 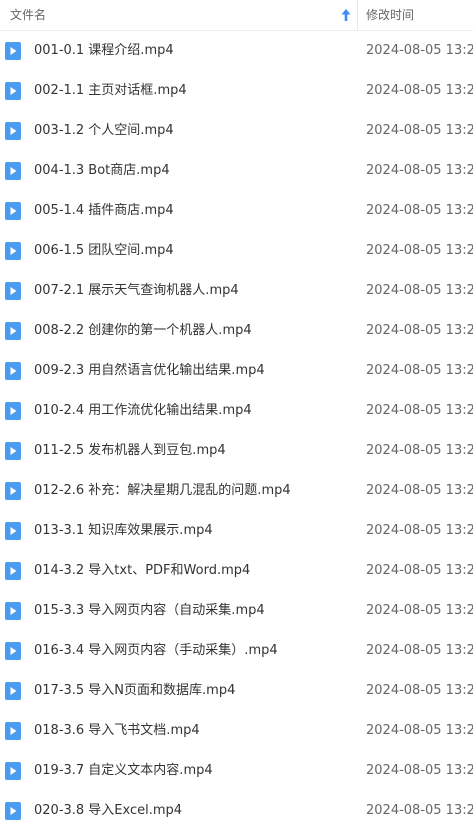 What do you see at coordinates (236, 451) in the screenshot?
I see `file-row: 011-2.5 发布机器人到豆包.mp4 2024-08-05 13:26` at bounding box center [236, 451].